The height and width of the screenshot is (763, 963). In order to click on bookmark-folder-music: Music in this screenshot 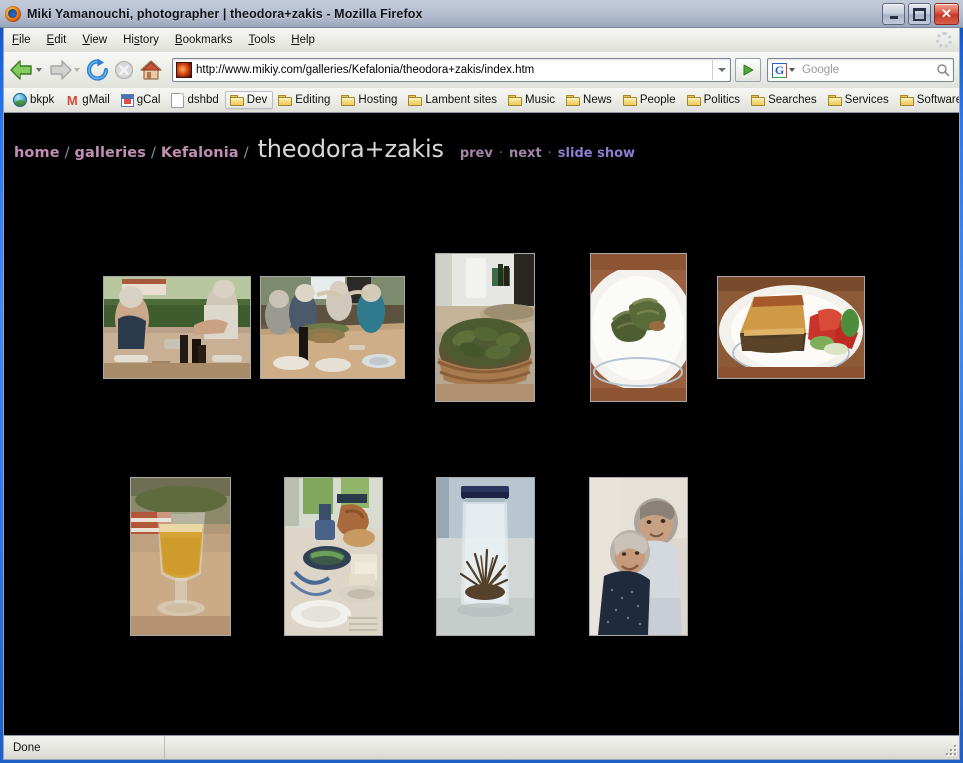, I will do `click(532, 100)`.